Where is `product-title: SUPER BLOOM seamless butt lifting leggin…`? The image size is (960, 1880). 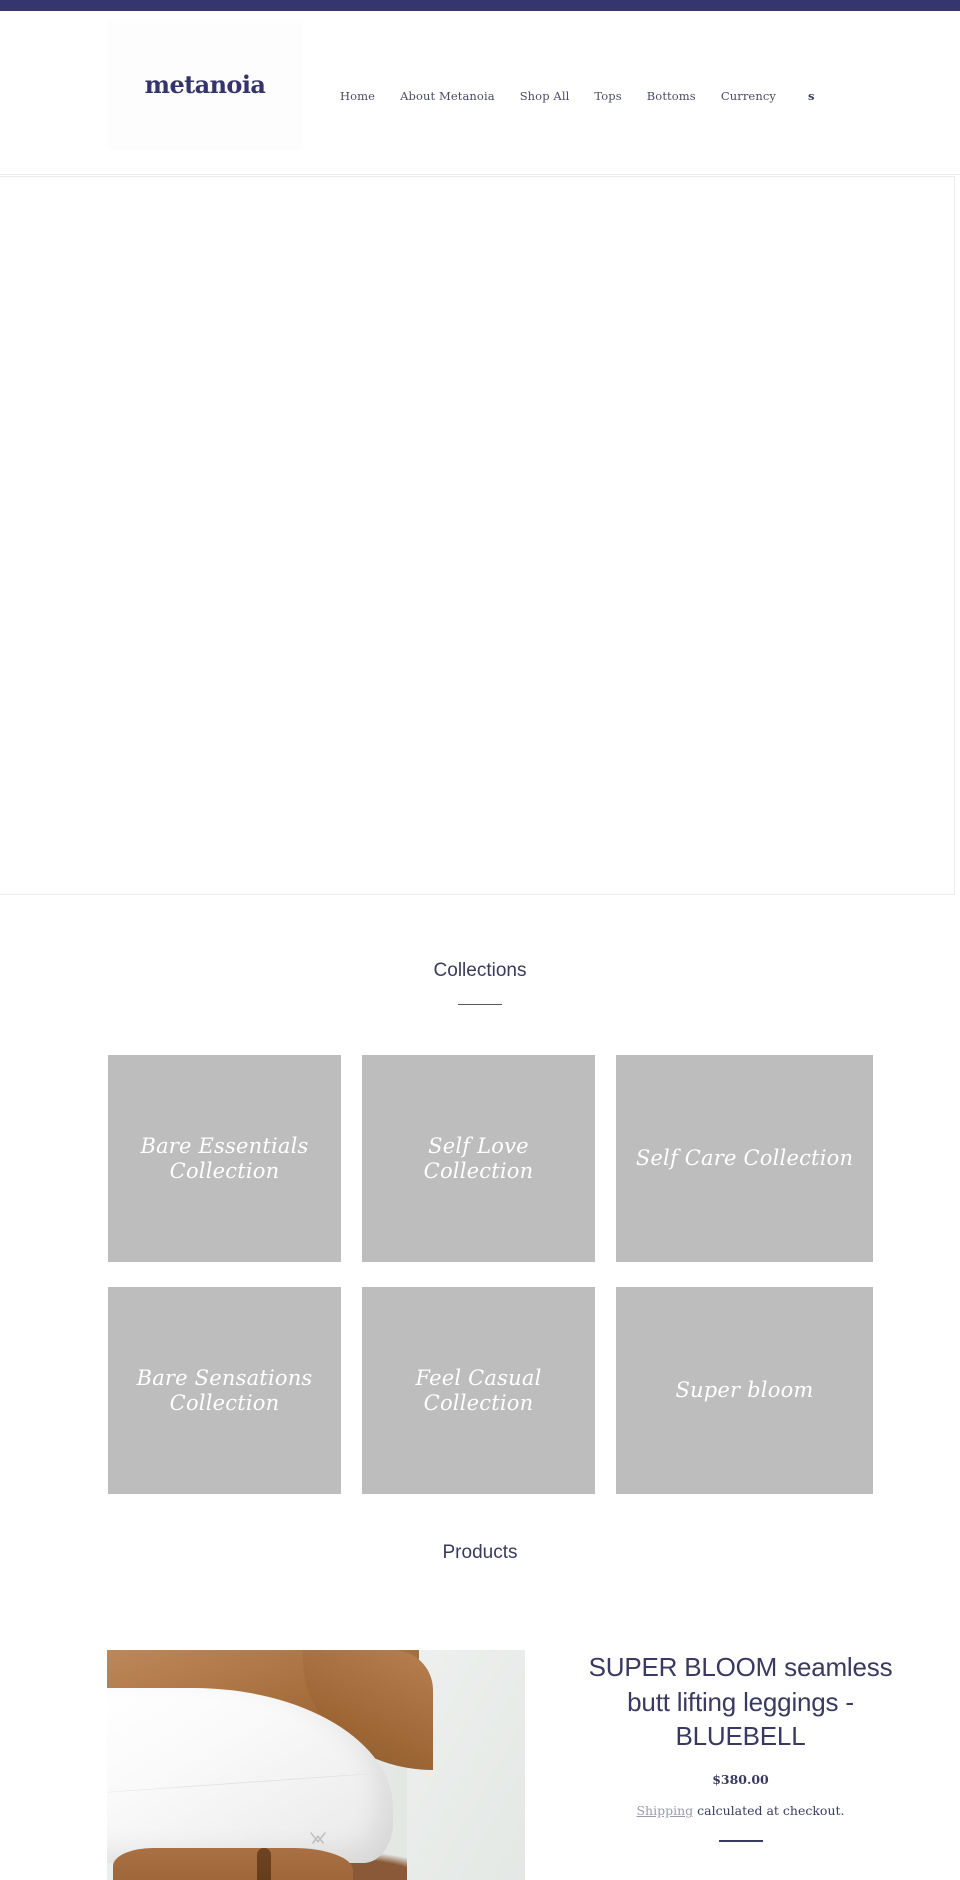
product-title: SUPER BLOOM seamless butt lifting leggin… is located at coordinates (740, 1702).